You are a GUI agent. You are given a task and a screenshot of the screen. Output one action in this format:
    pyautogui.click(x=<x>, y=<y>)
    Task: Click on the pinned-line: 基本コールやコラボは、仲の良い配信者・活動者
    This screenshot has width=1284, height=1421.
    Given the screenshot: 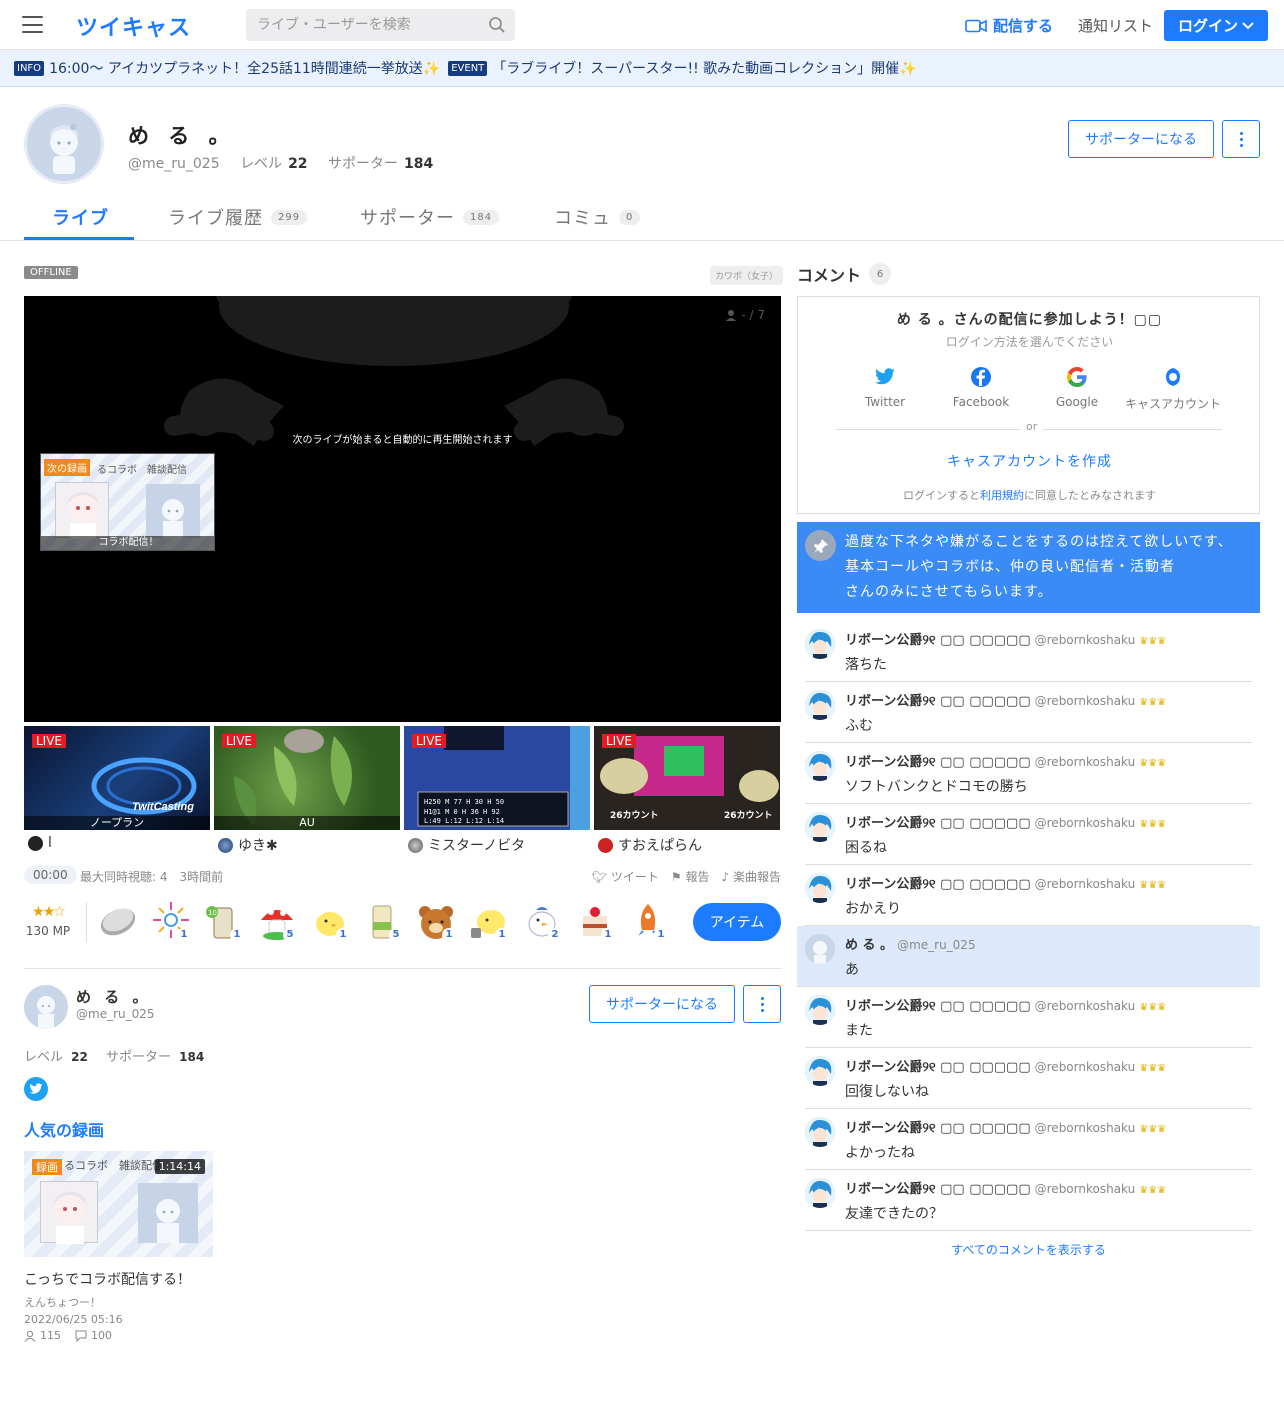 What is the action you would take?
    pyautogui.click(x=1010, y=567)
    